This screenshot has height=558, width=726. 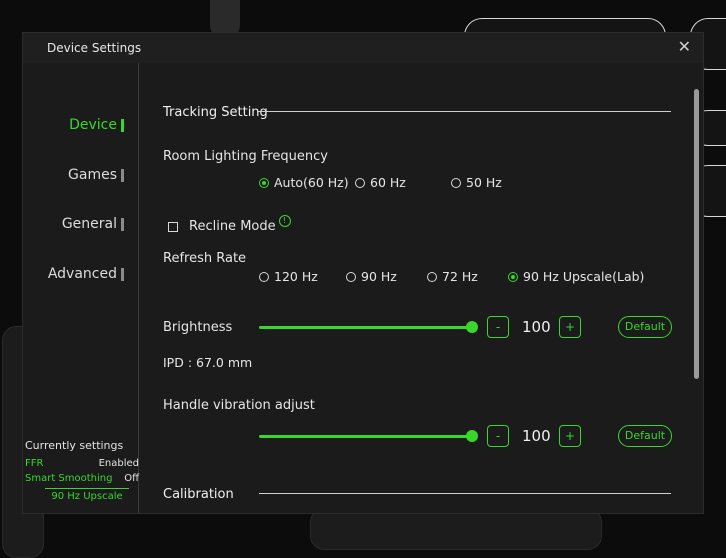 I want to click on info-icon: !, so click(x=284, y=220).